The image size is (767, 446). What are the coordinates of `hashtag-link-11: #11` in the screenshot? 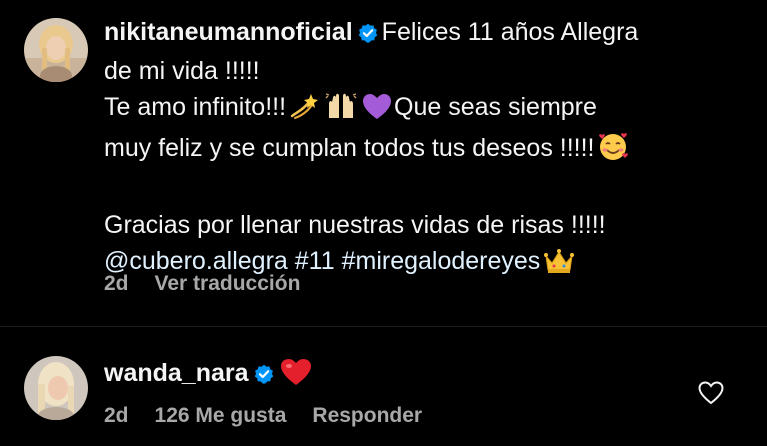 It's located at (315, 261).